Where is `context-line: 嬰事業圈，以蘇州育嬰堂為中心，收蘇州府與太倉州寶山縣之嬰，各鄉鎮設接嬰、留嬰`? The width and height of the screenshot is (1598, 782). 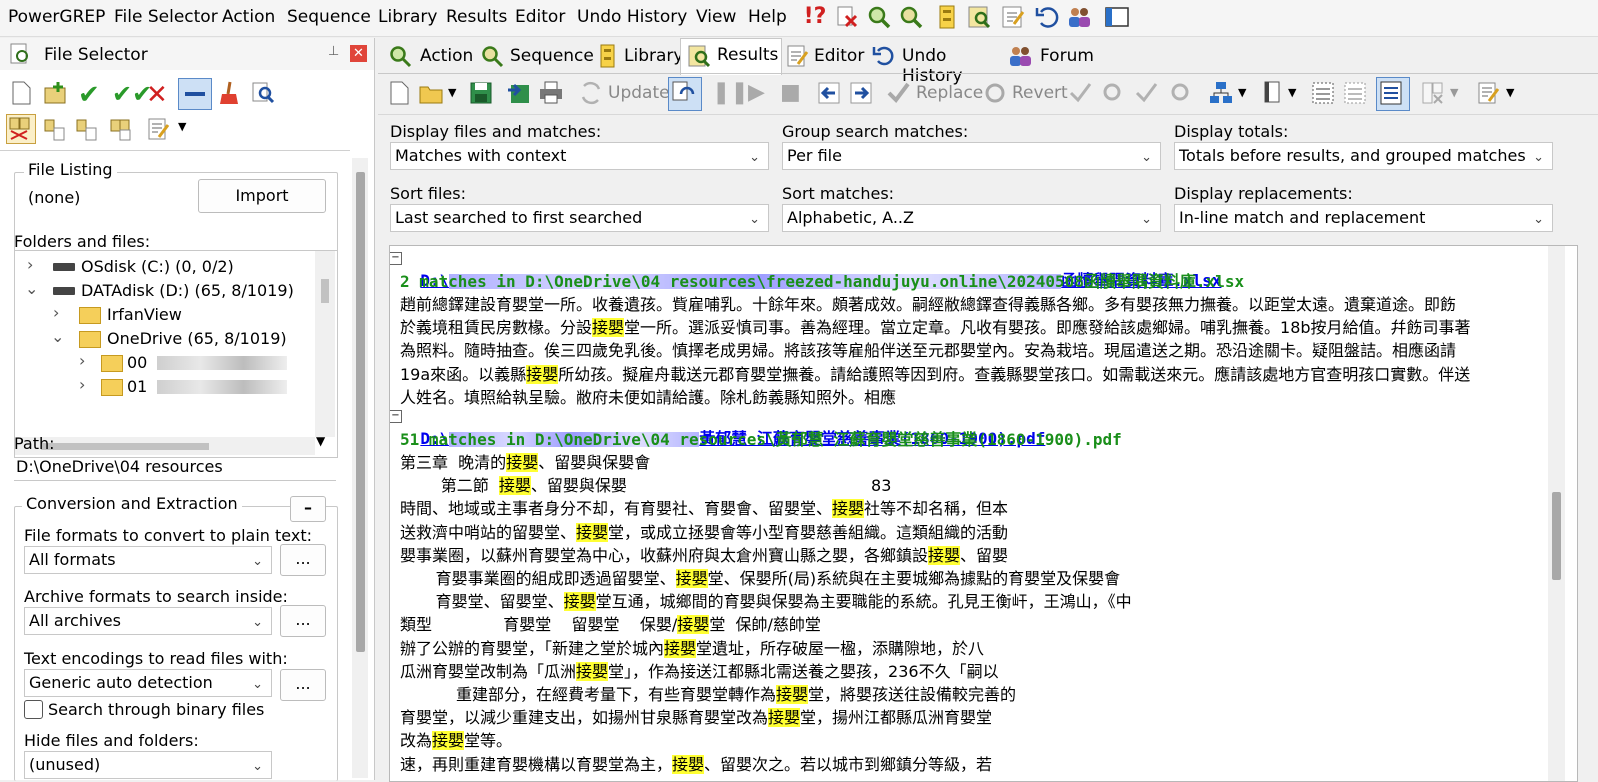 context-line: 嬰事業圈，以蘇州育嬰堂為中心，收蘇州府與太倉州寶山縣之嬰，各鄉鎮設接嬰、留嬰 is located at coordinates (704, 556).